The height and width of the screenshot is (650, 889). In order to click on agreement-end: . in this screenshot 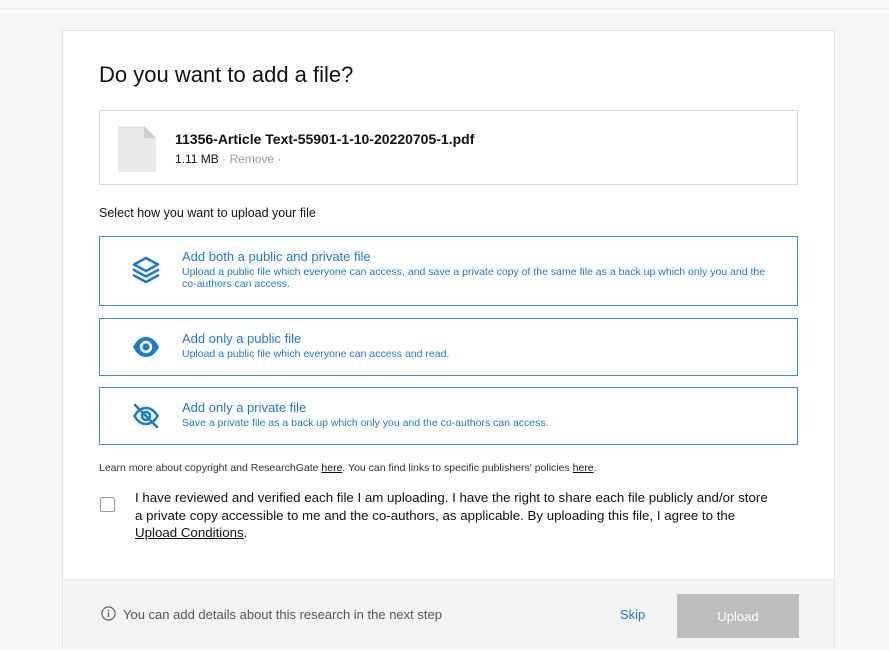, I will do `click(245, 532)`.